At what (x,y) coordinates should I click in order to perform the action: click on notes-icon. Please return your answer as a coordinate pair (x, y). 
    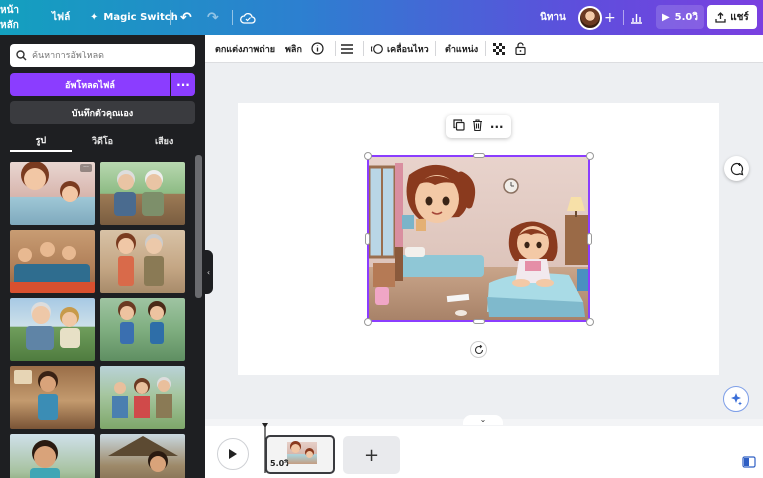
    Looking at the image, I should click on (749, 462).